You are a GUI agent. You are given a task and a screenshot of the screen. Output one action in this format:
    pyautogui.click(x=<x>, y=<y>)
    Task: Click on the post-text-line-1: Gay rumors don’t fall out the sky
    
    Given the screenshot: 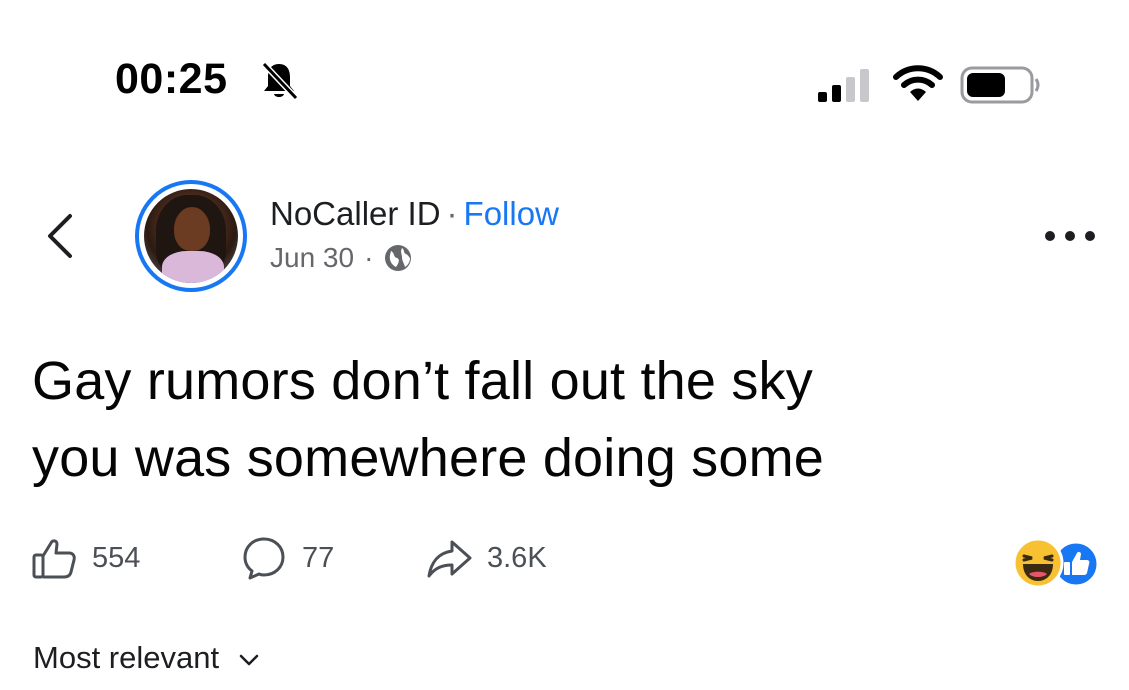 What is the action you would take?
    pyautogui.click(x=422, y=381)
    